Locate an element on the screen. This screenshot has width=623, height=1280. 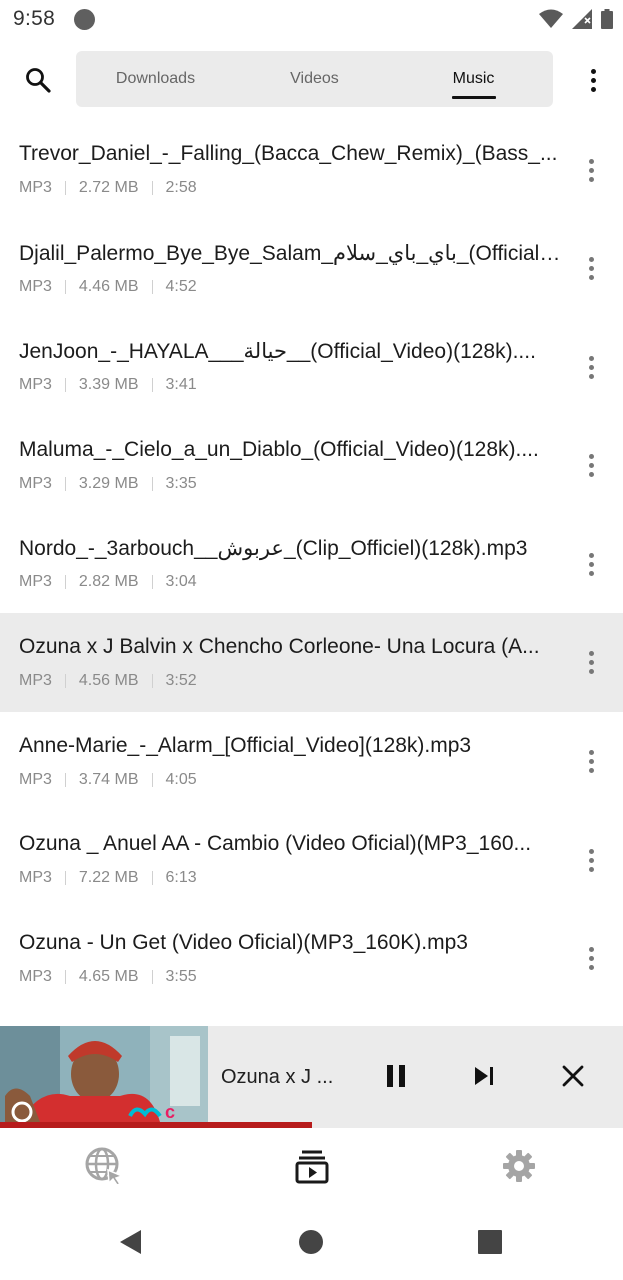
system-home-button is located at coordinates (311, 1242).